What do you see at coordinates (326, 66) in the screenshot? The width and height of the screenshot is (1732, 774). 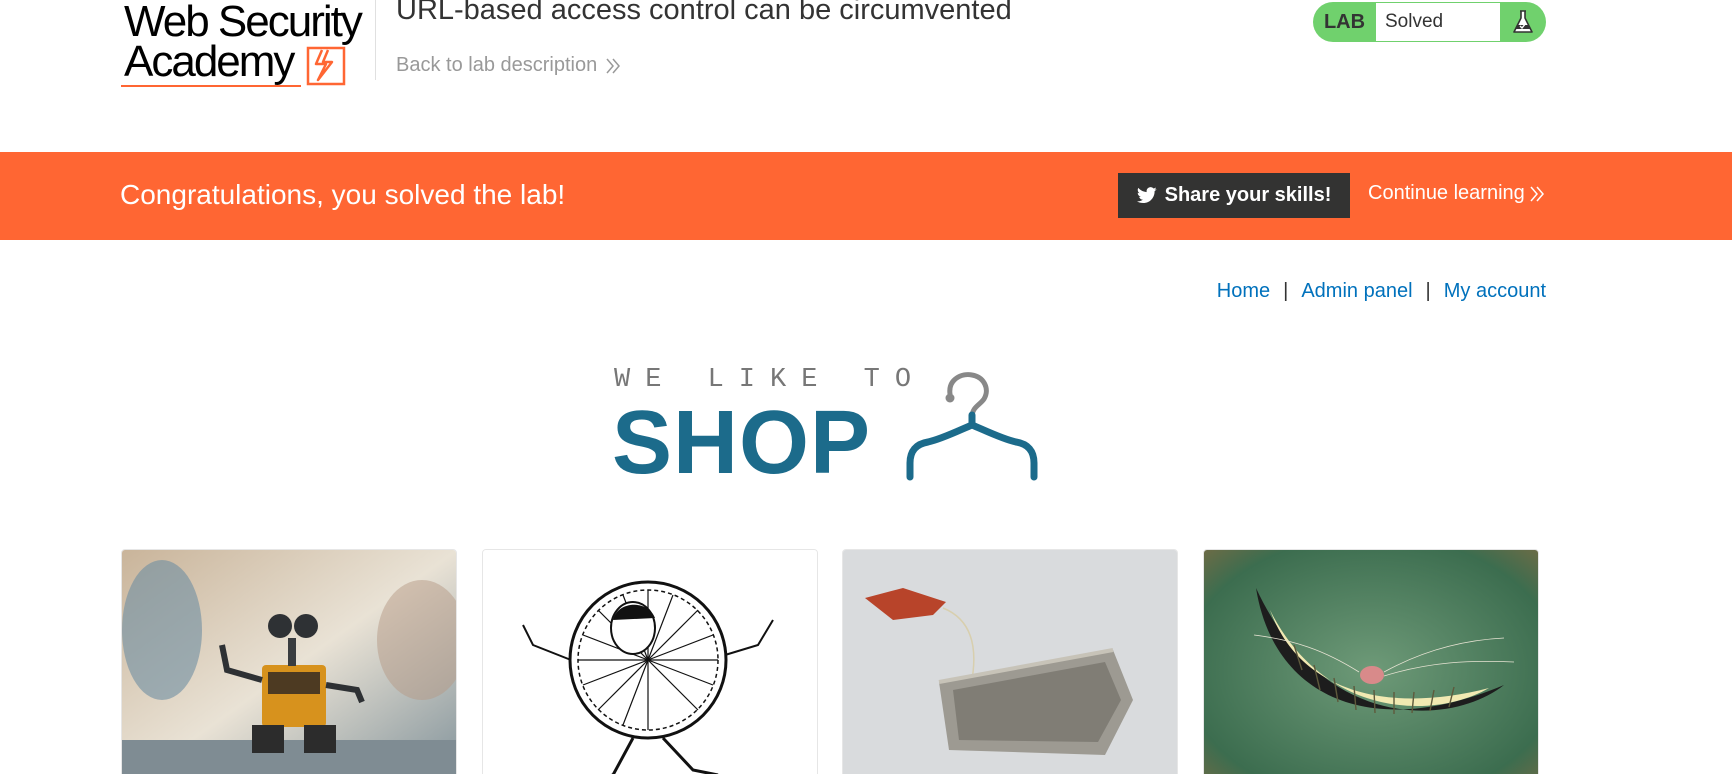 I see `logo-lightning-icon` at bounding box center [326, 66].